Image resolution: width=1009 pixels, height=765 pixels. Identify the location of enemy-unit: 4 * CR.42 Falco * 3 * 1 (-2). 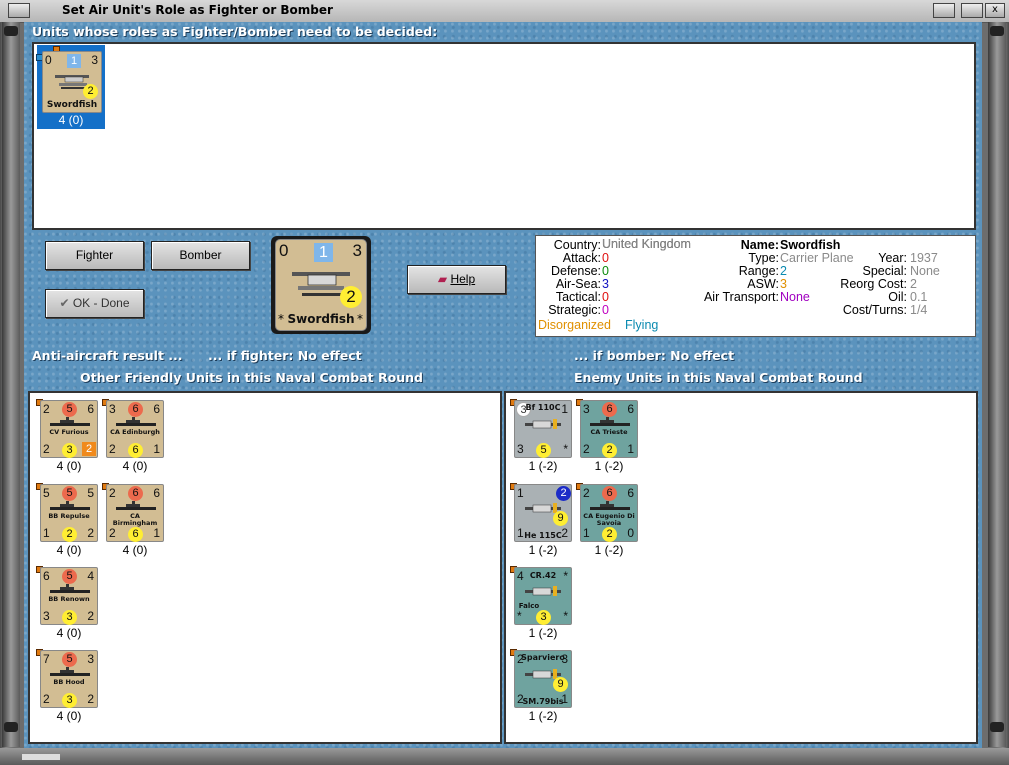
(542, 606).